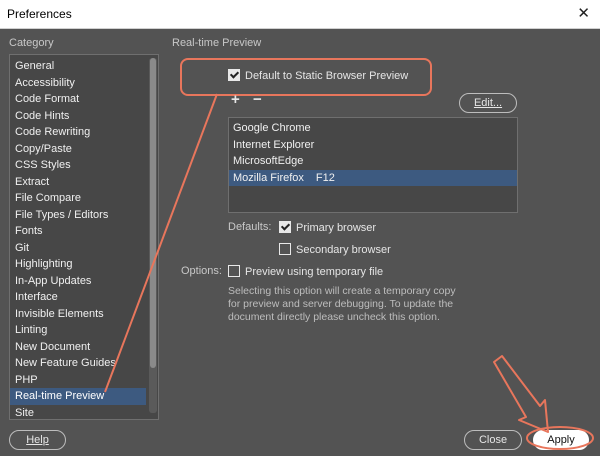 This screenshot has width=600, height=456. Describe the element at coordinates (78, 297) in the screenshot. I see `category-item: Interface` at that location.